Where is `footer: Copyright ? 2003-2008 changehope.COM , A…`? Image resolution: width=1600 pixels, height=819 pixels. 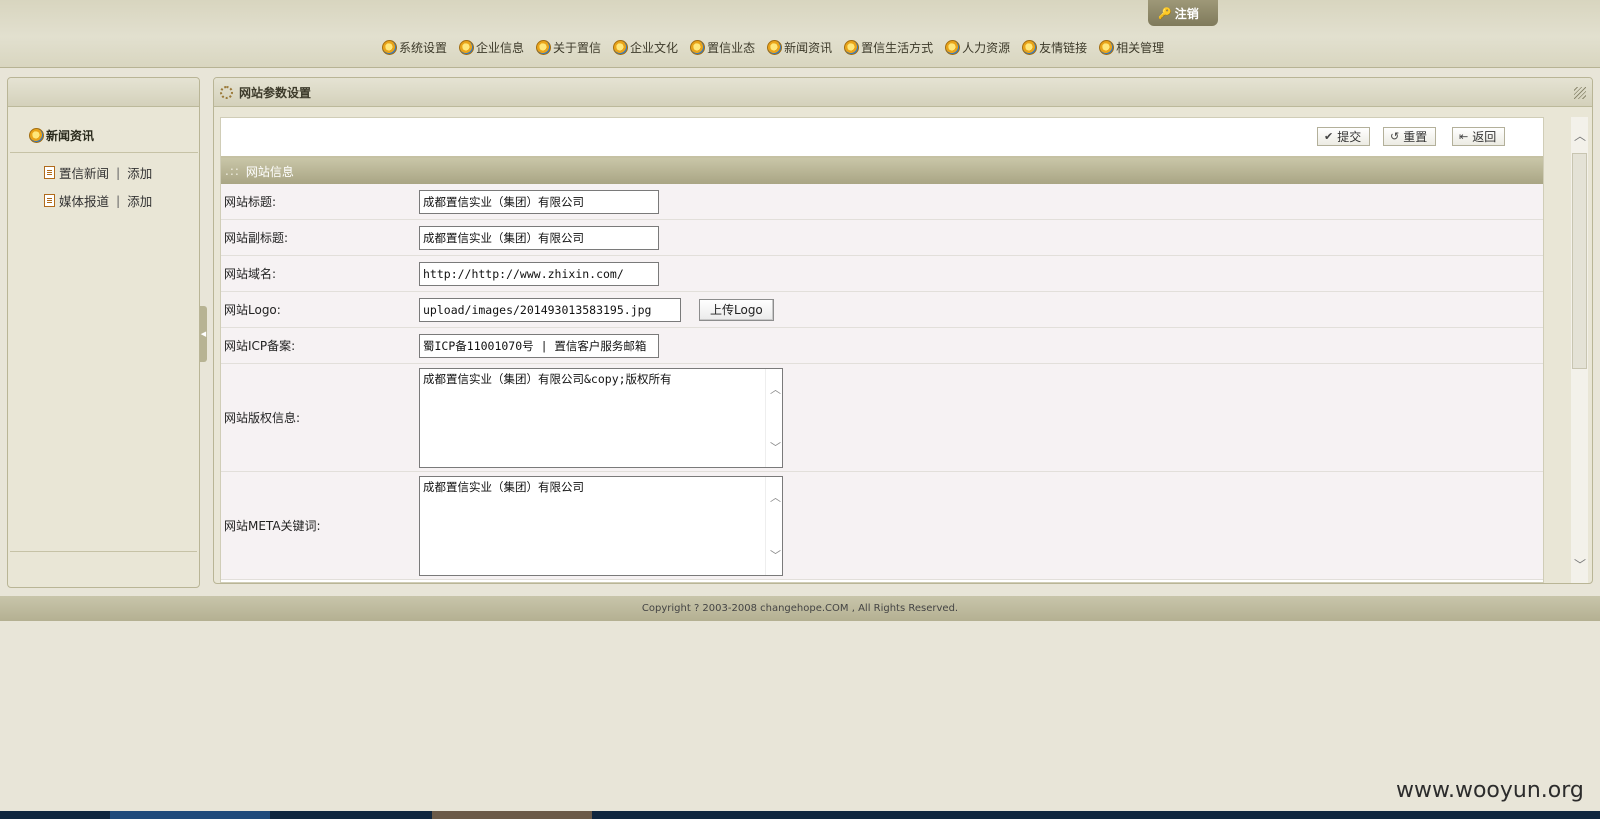 footer: Copyright ? 2003-2008 changehope.COM , A… is located at coordinates (800, 608).